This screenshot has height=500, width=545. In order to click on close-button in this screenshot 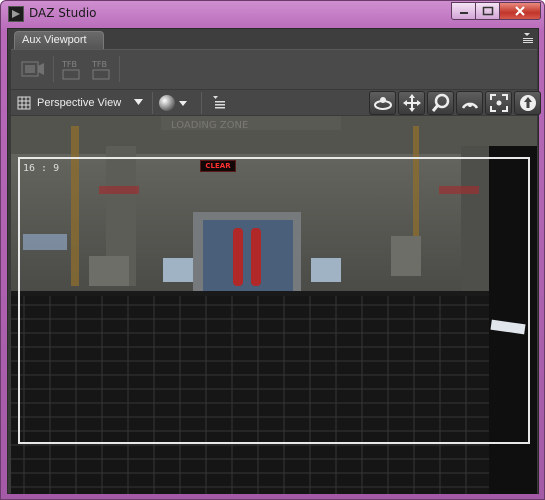, I will do `click(520, 11)`.